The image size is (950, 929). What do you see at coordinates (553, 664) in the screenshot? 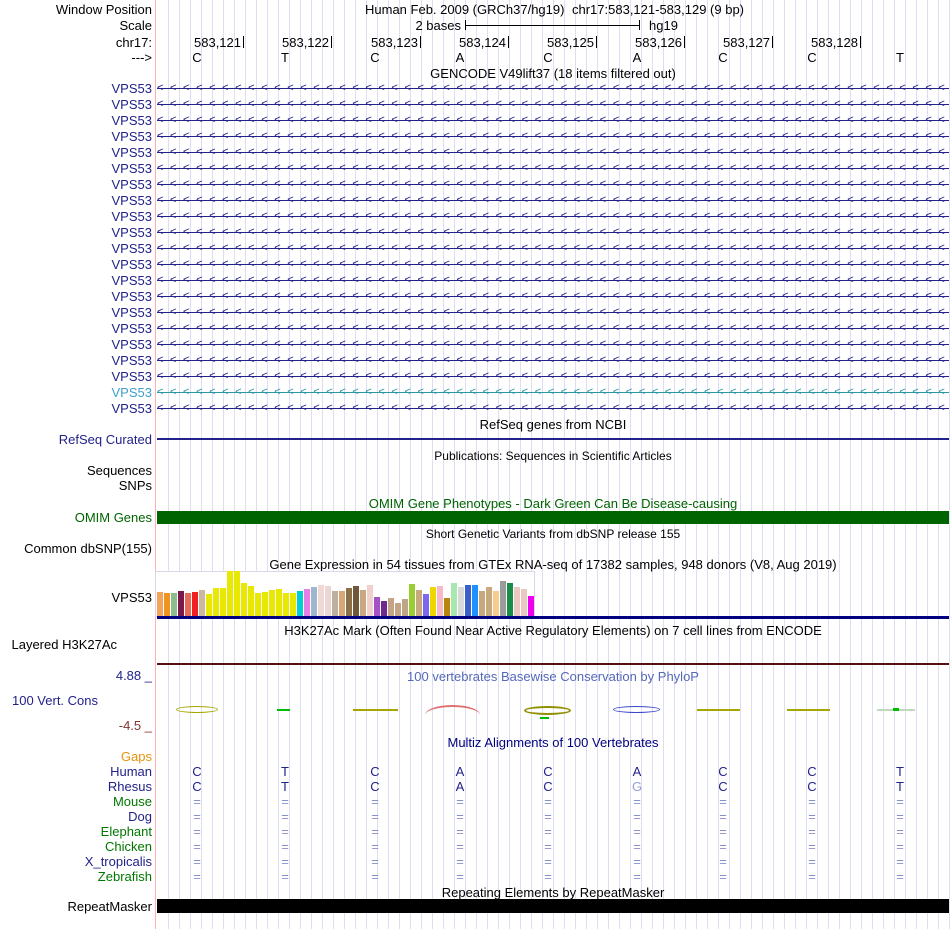
I see `h3k27ac-track-line` at bounding box center [553, 664].